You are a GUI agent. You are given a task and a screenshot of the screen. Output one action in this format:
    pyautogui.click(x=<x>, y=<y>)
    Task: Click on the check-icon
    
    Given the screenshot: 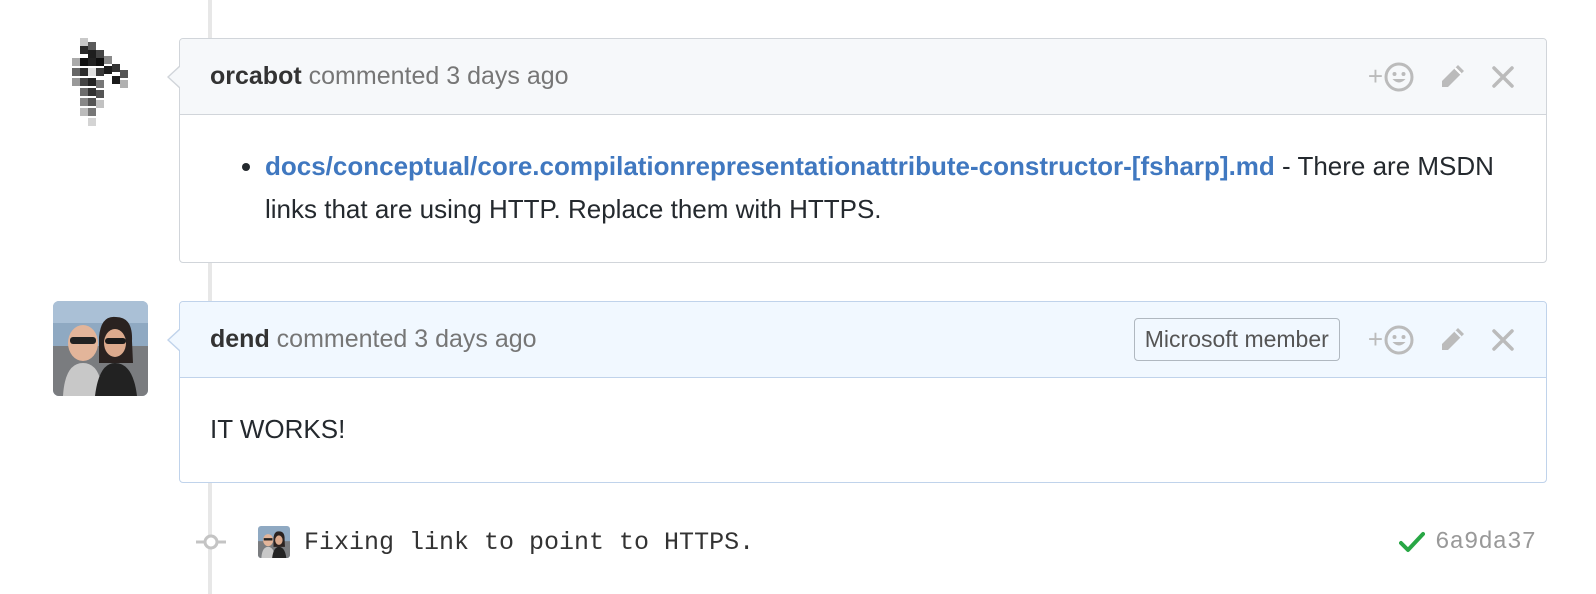 What is the action you would take?
    pyautogui.click(x=1412, y=542)
    